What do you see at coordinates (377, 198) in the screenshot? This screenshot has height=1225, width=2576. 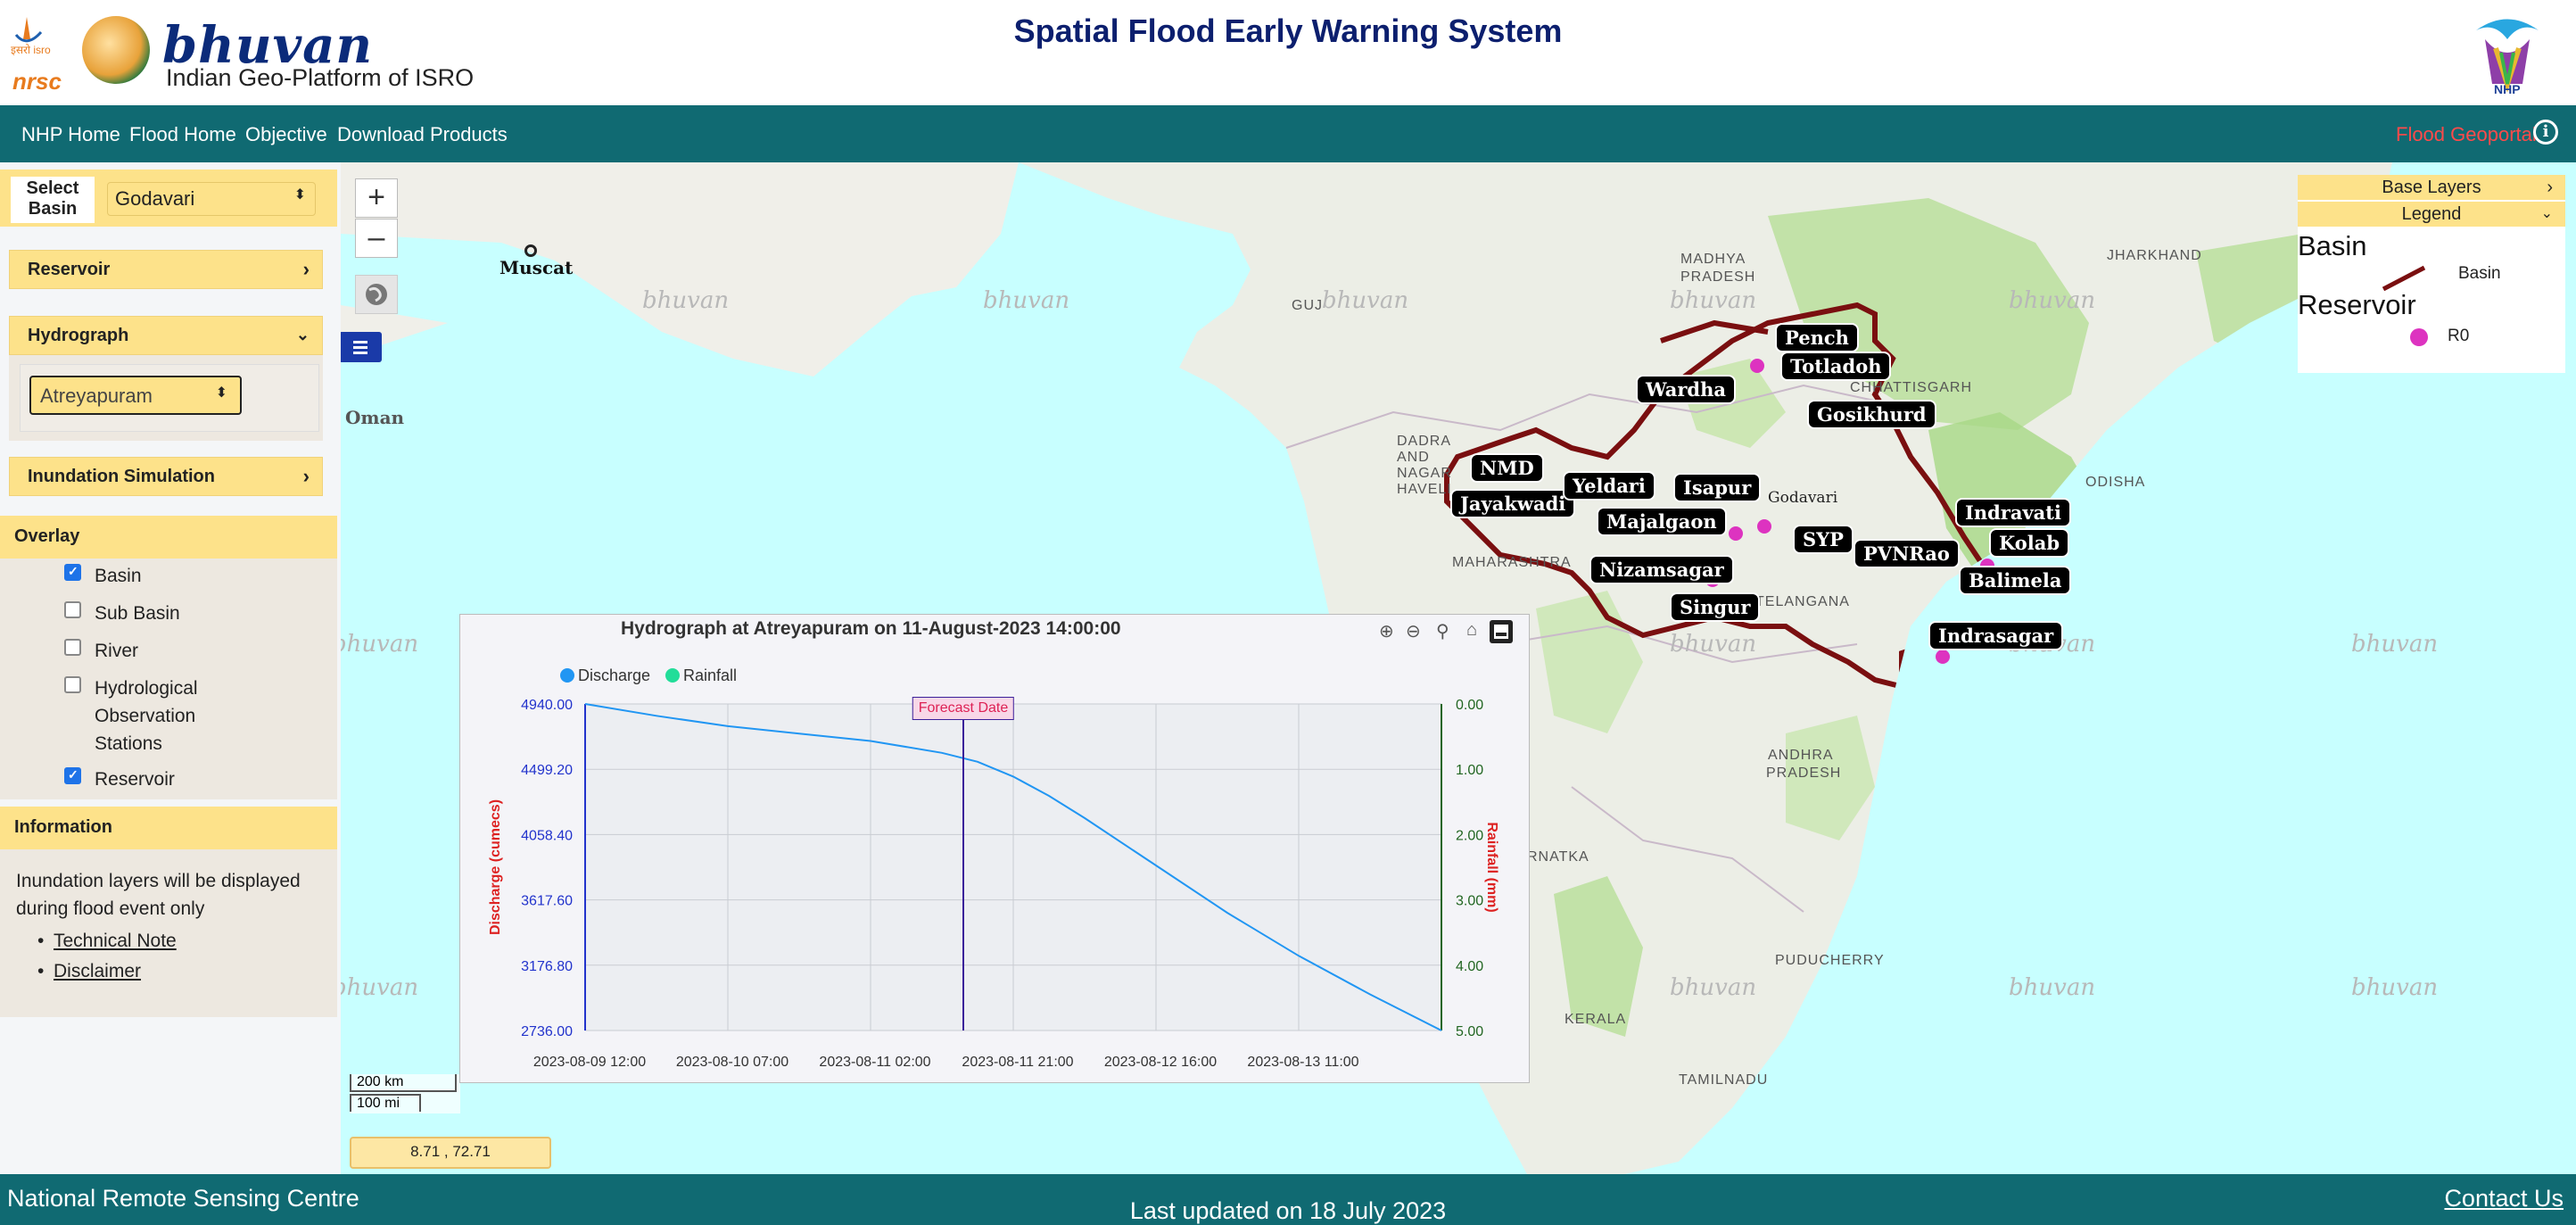 I see `zoom-in-button: +` at bounding box center [377, 198].